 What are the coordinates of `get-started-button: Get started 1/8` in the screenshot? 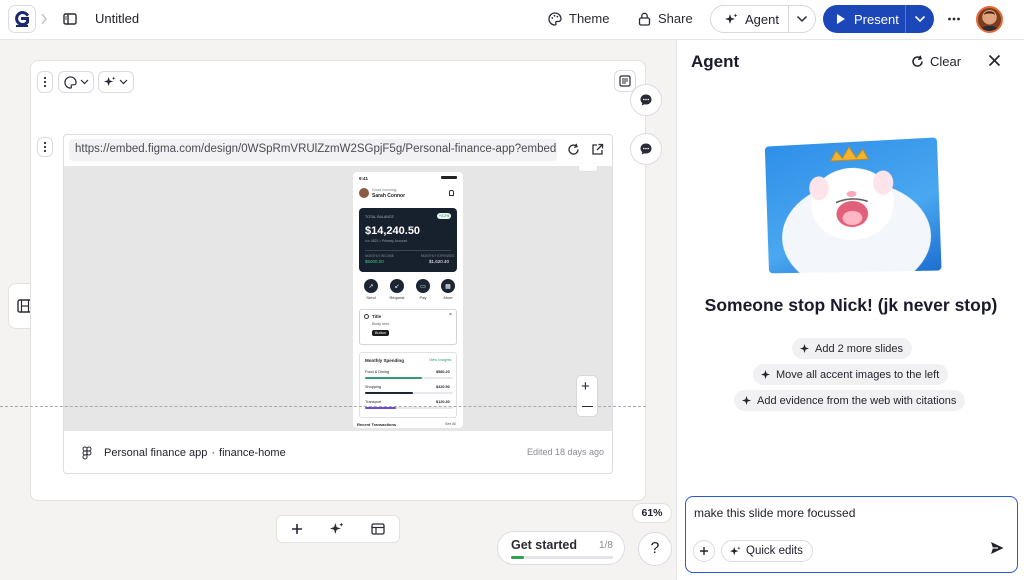 It's located at (561, 548).